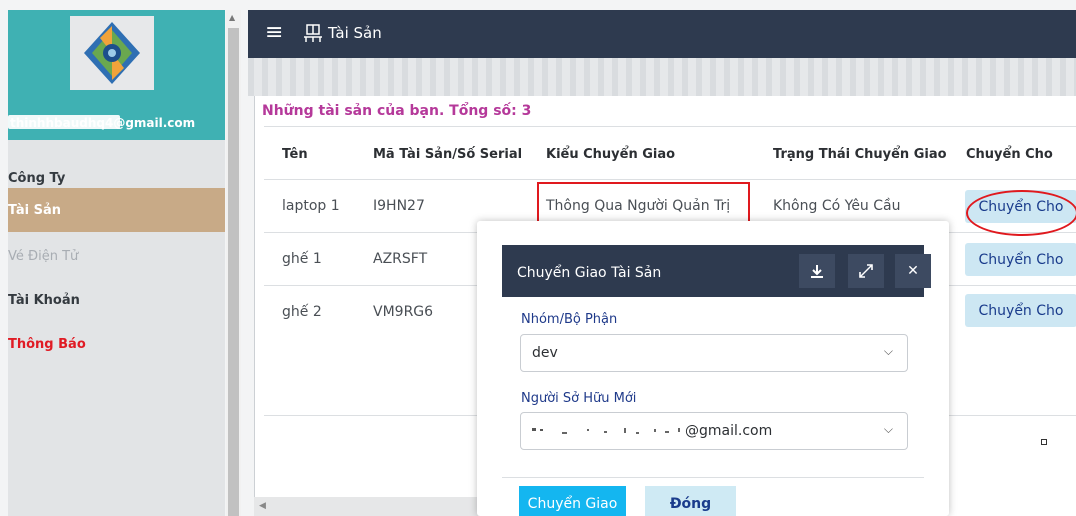 This screenshot has width=1076, height=516. What do you see at coordinates (400, 259) in the screenshot?
I see `cell-serial: AZRSFT` at bounding box center [400, 259].